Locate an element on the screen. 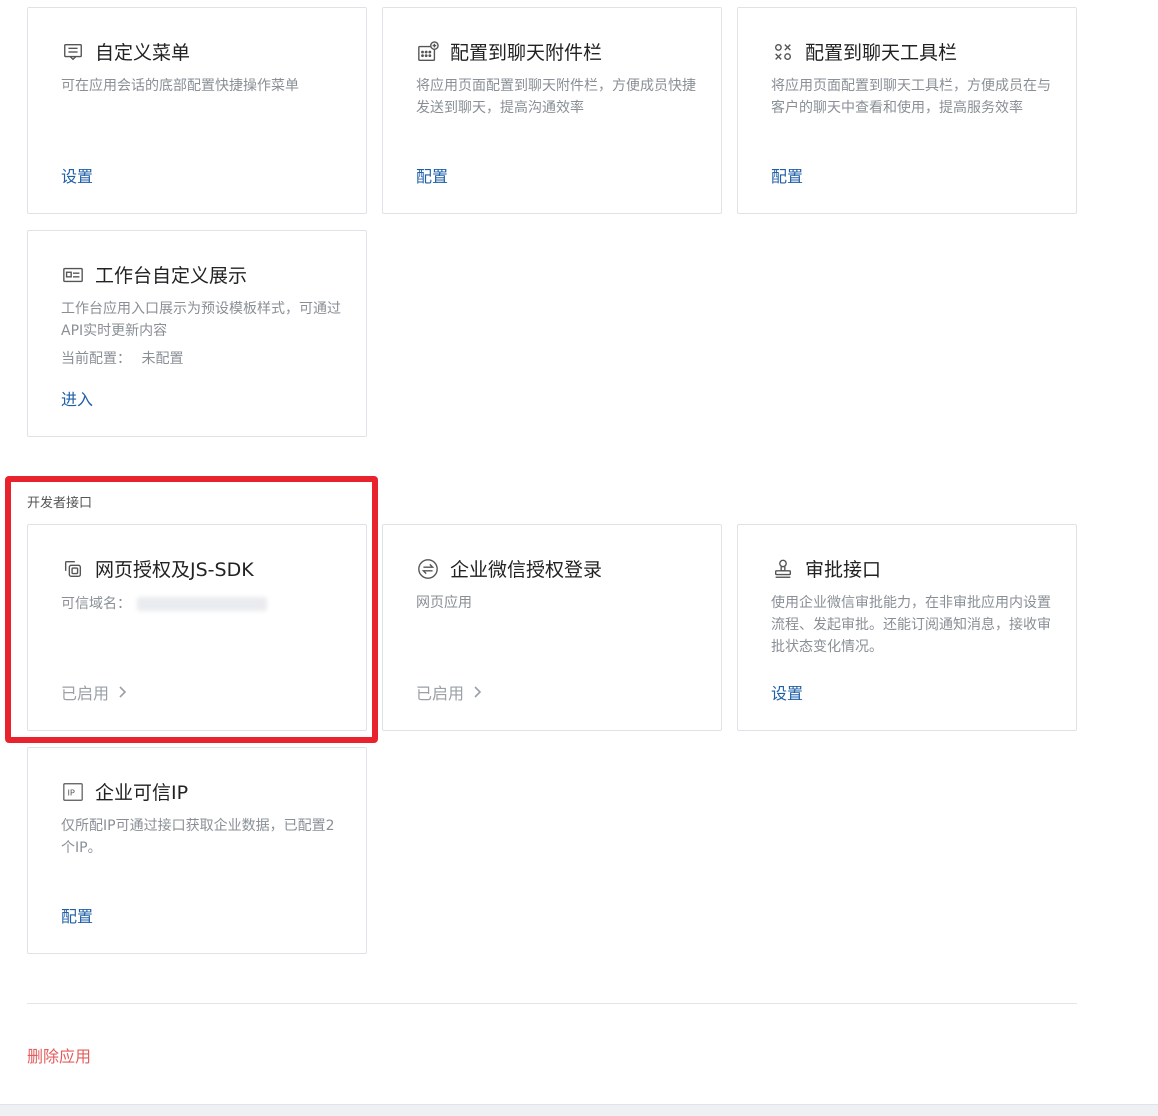 The height and width of the screenshot is (1116, 1158). ip-box-icon: IP is located at coordinates (73, 792).